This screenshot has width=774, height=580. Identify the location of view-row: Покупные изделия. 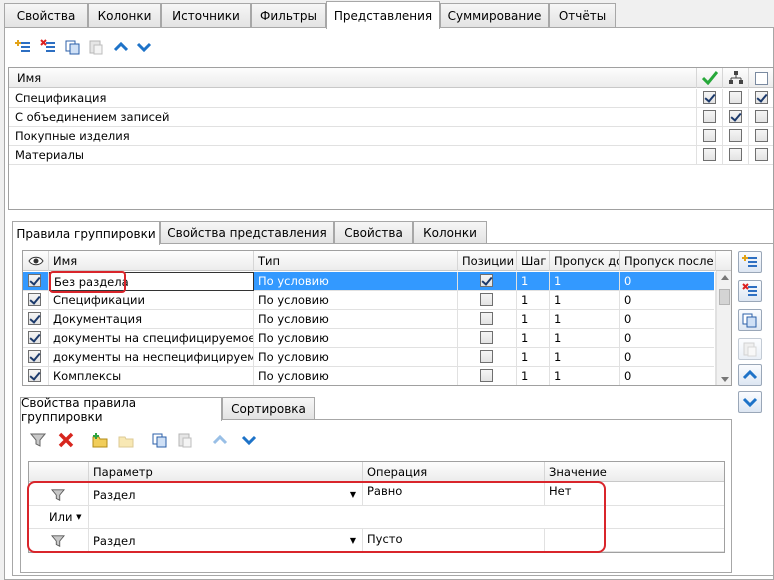
(391, 136).